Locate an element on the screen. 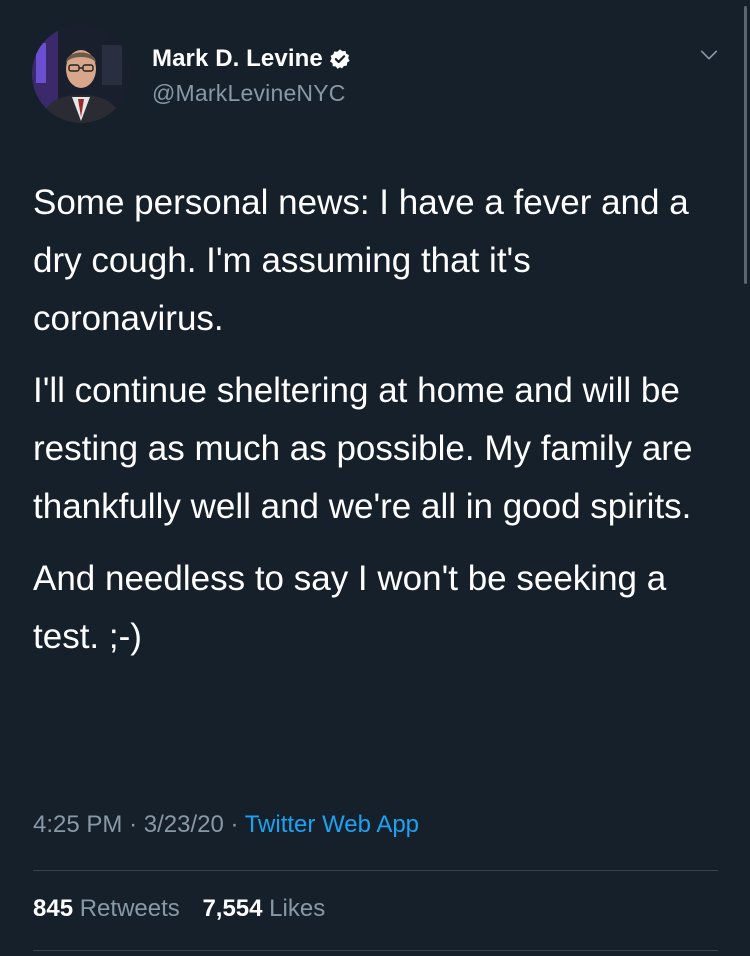 Image resolution: width=750 pixels, height=956 pixels. likes-count: 7,554 is located at coordinates (232, 908).